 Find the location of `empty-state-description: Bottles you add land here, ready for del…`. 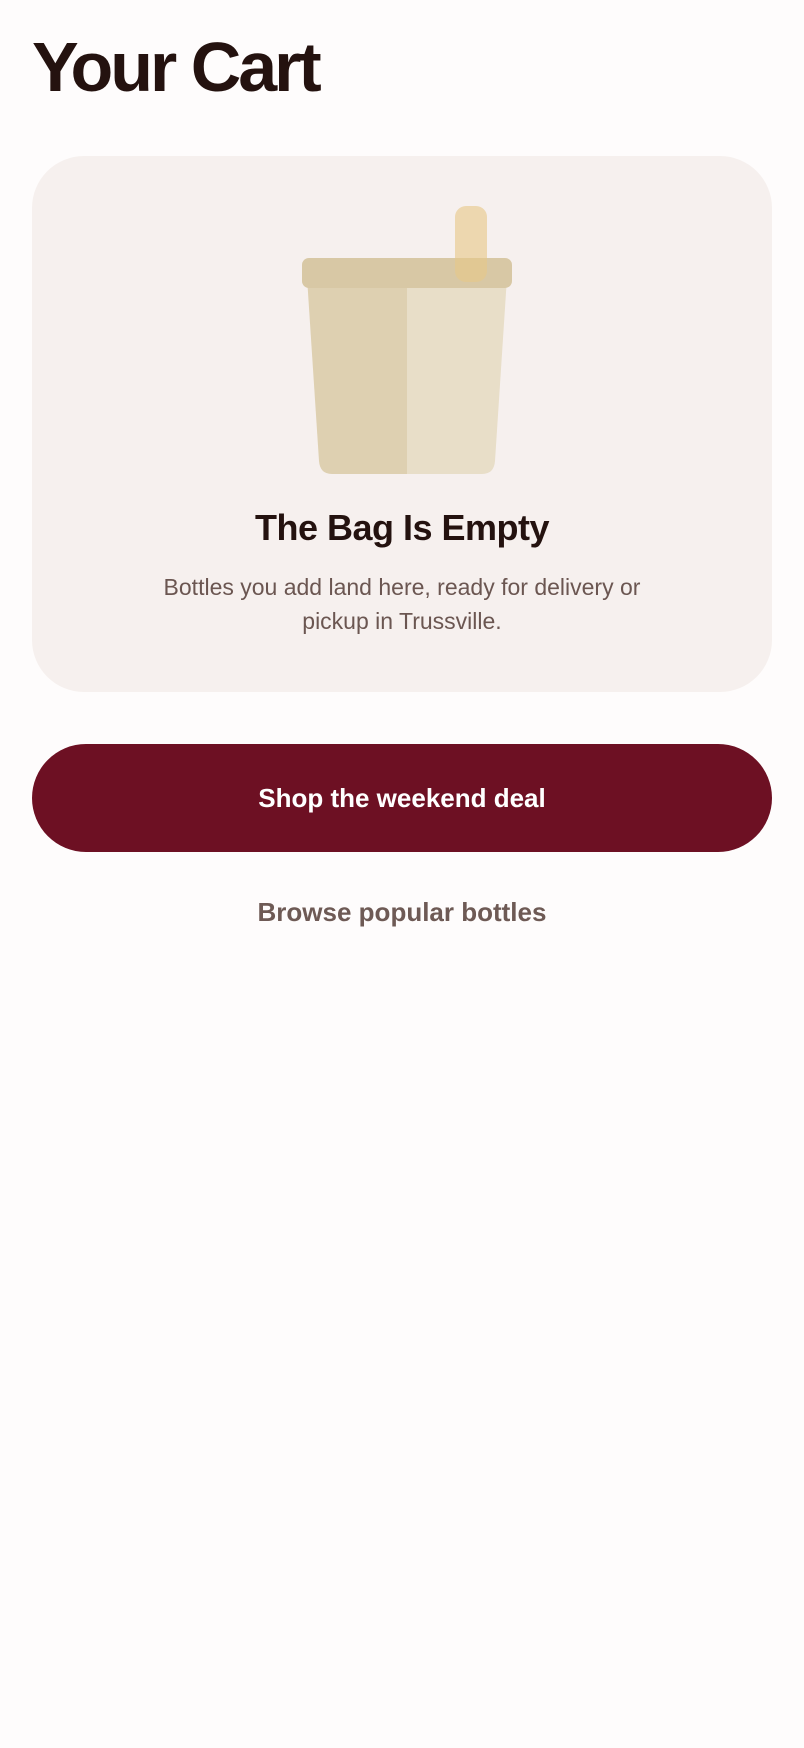

empty-state-description: Bottles you add land here, ready for del… is located at coordinates (402, 604).